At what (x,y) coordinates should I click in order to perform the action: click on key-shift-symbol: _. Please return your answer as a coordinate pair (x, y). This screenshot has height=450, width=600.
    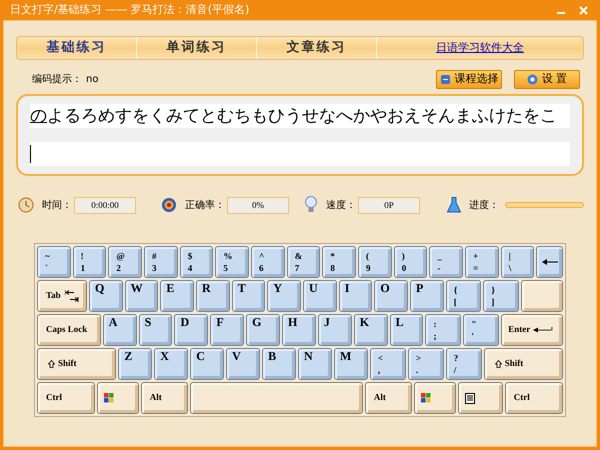
    Looking at the image, I should click on (440, 256).